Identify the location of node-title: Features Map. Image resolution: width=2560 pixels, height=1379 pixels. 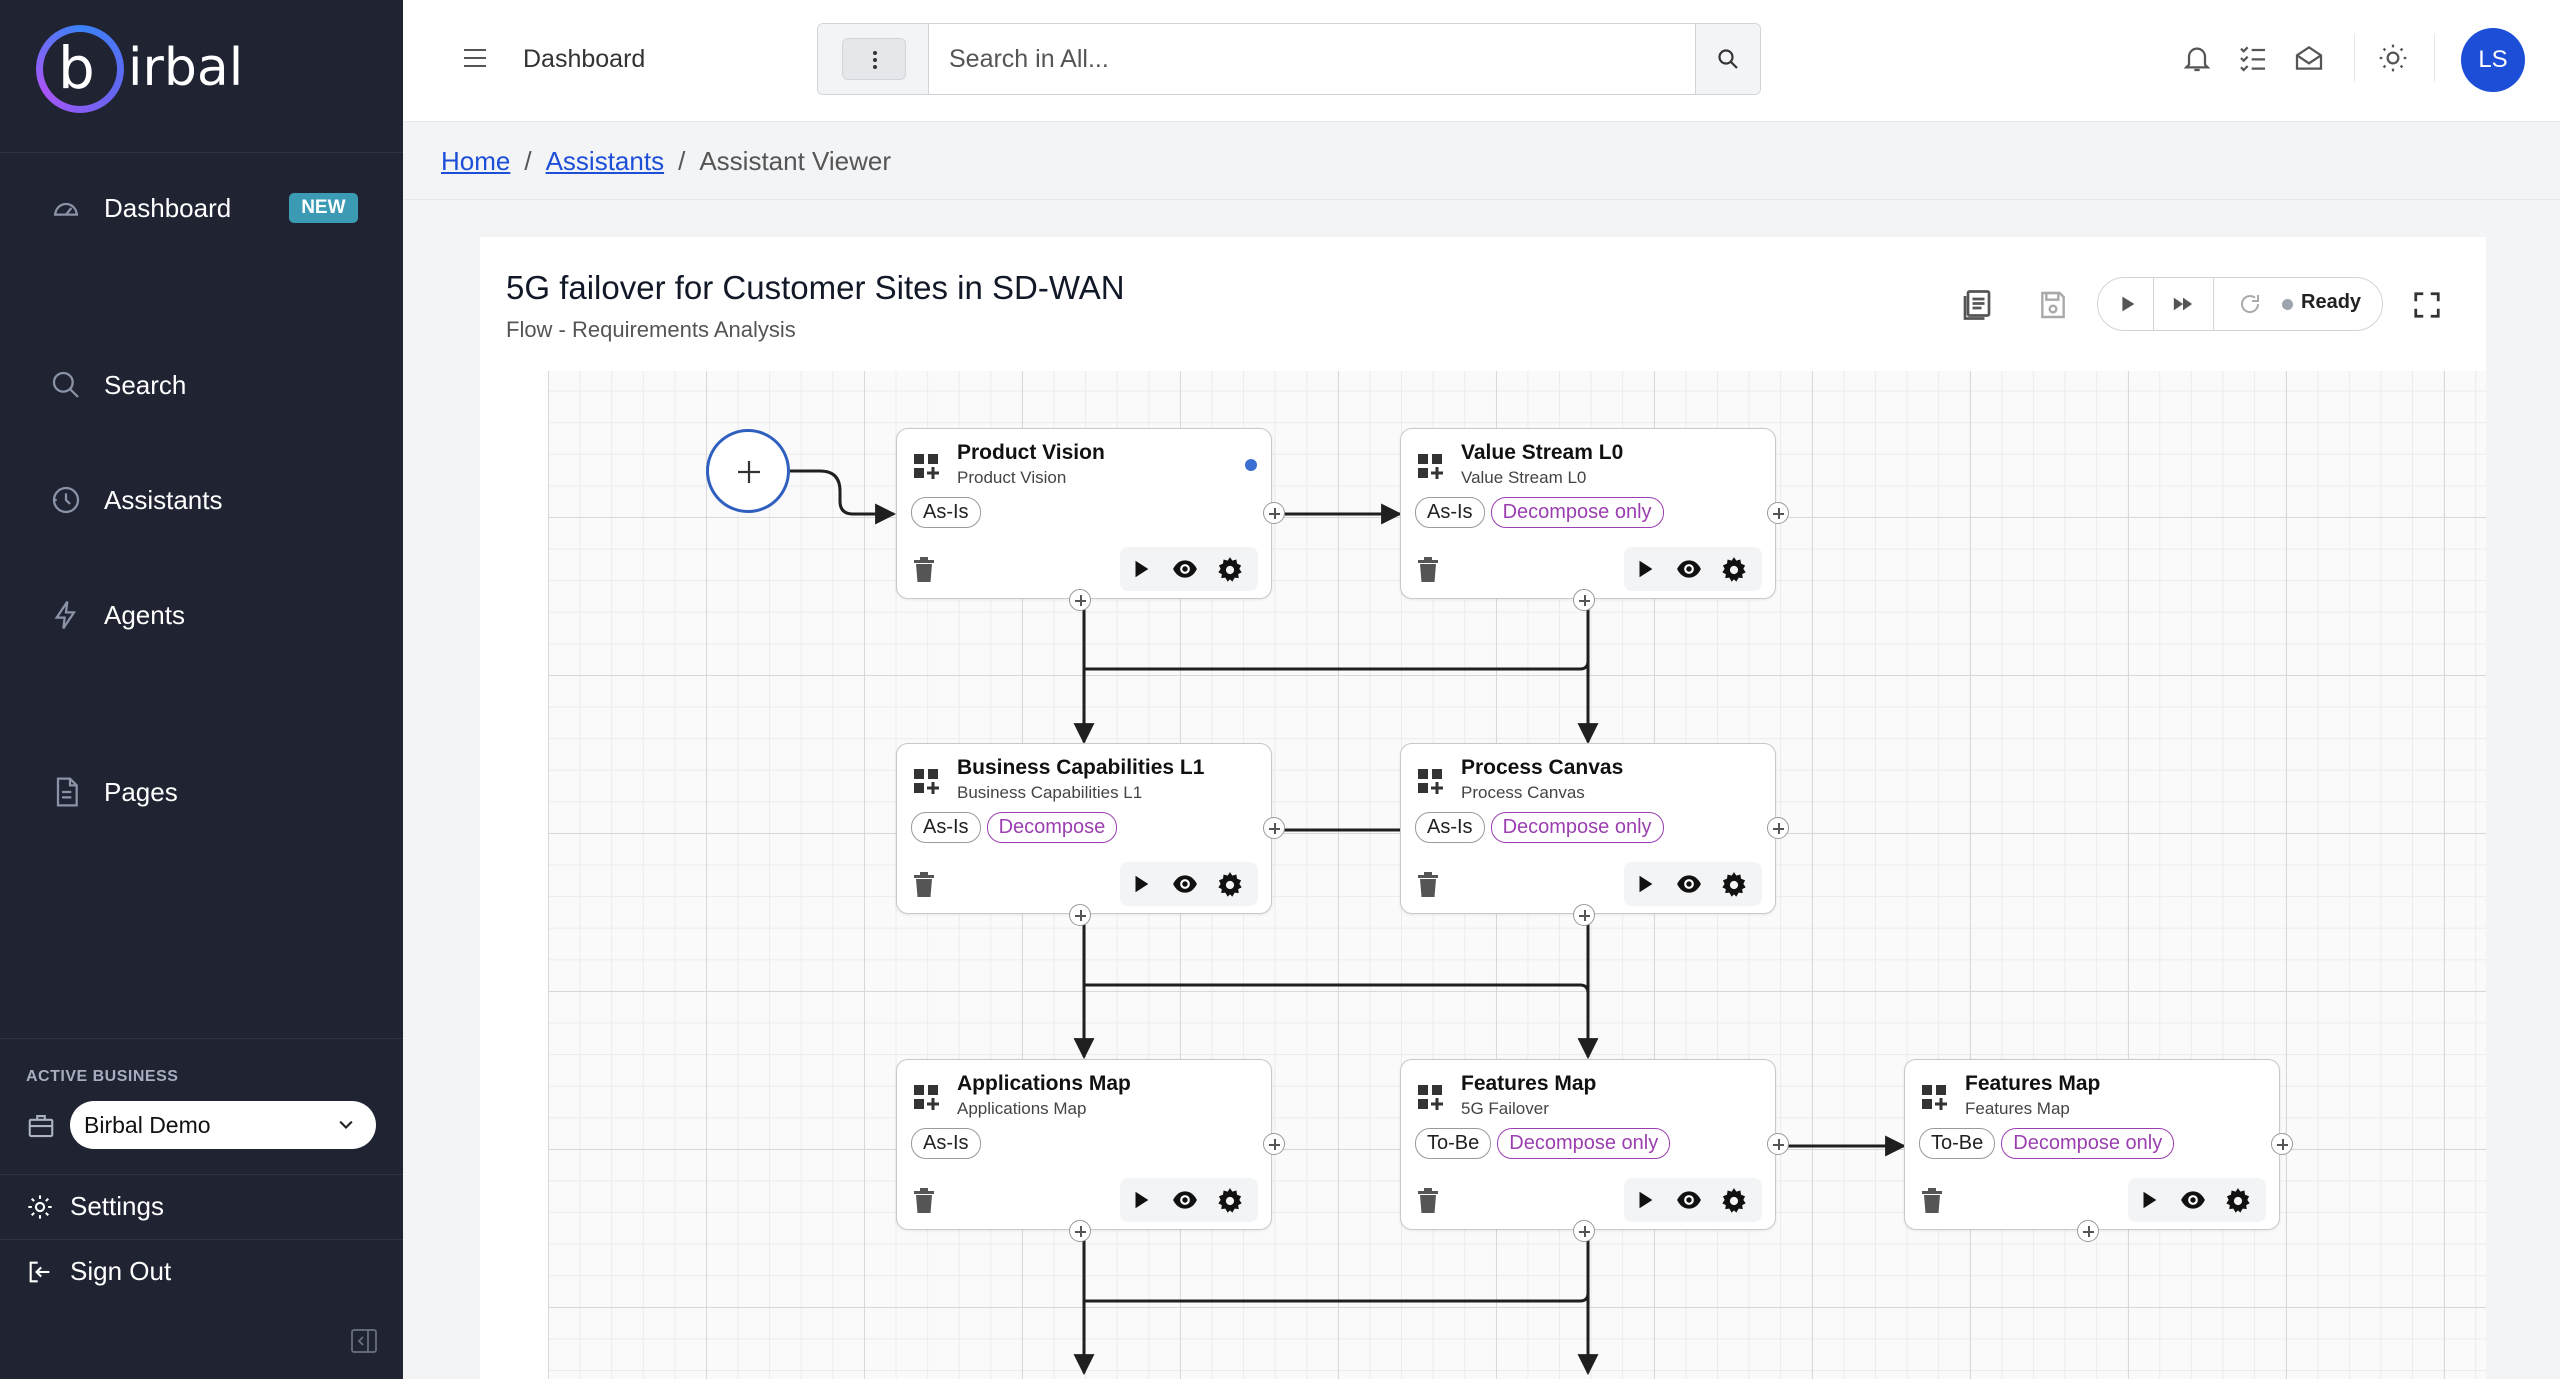
(1529, 1083).